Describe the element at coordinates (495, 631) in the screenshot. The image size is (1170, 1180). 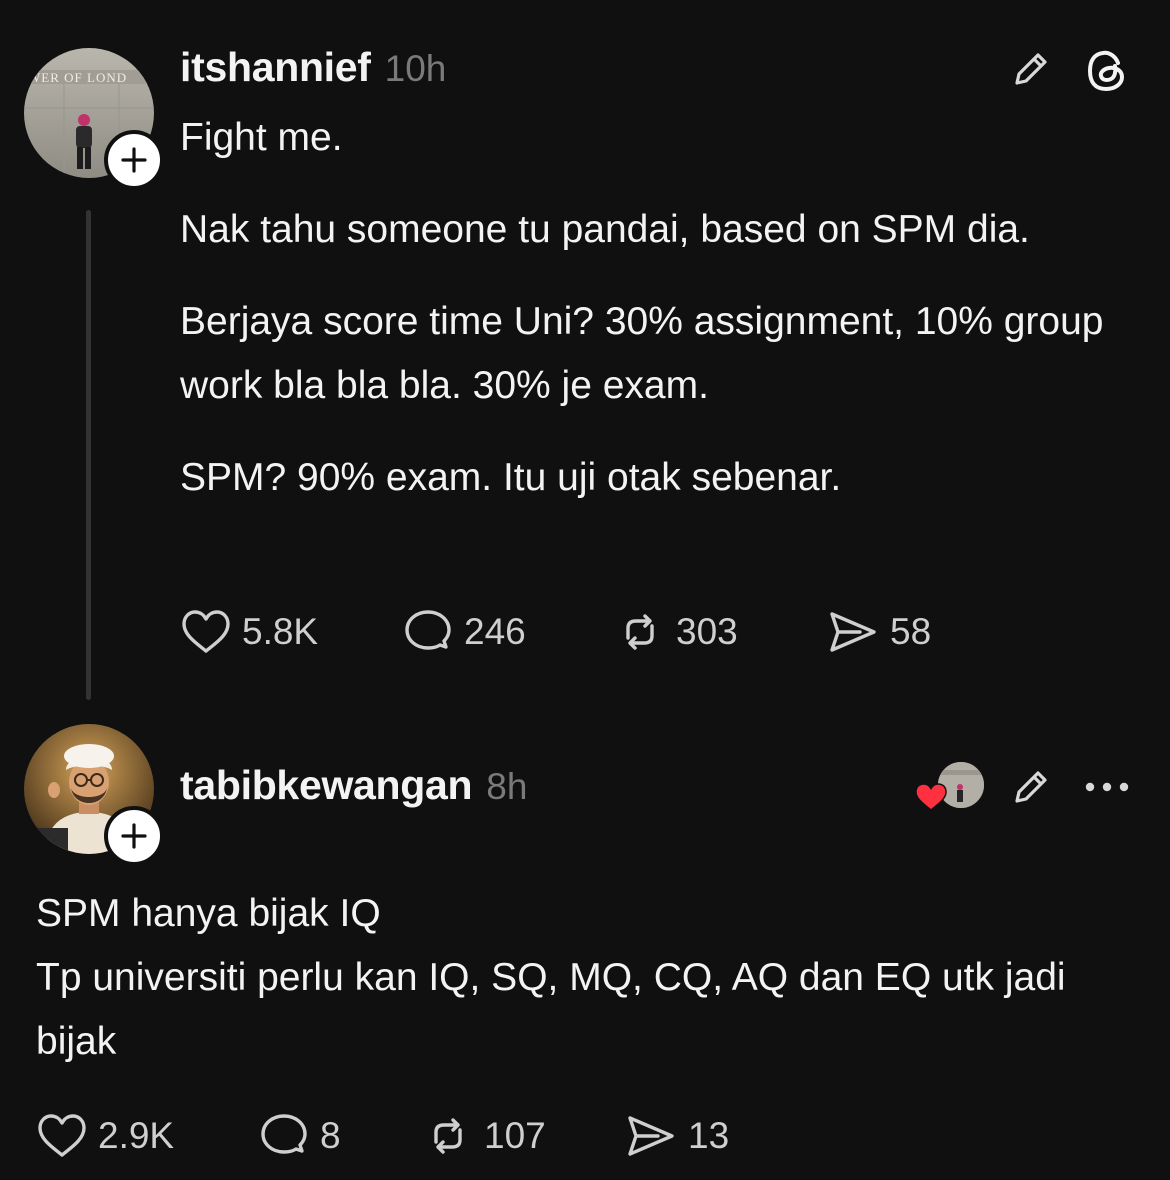
I see `reply-count: 246` at that location.